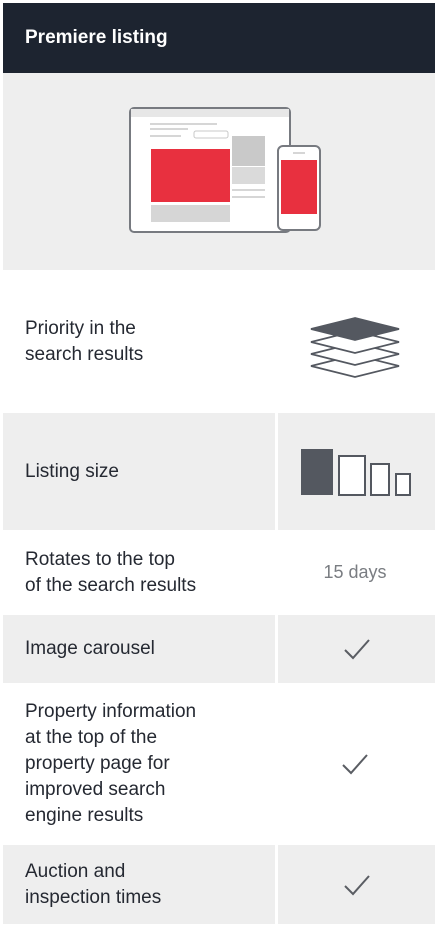  Describe the element at coordinates (72, 471) in the screenshot. I see `row-label: Listing size` at that location.